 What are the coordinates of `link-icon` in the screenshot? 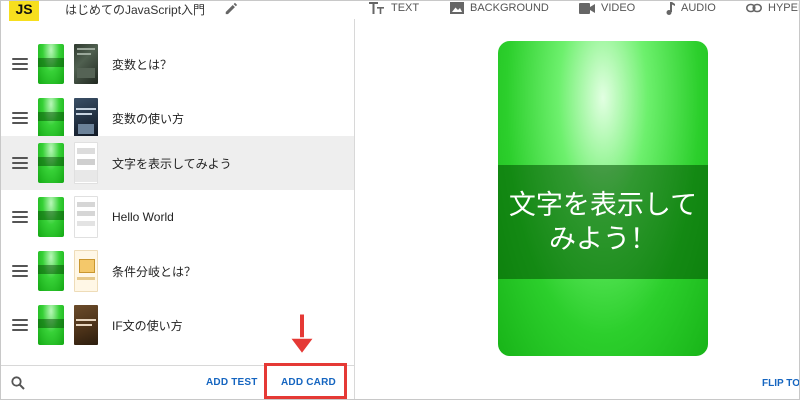 It's located at (754, 8).